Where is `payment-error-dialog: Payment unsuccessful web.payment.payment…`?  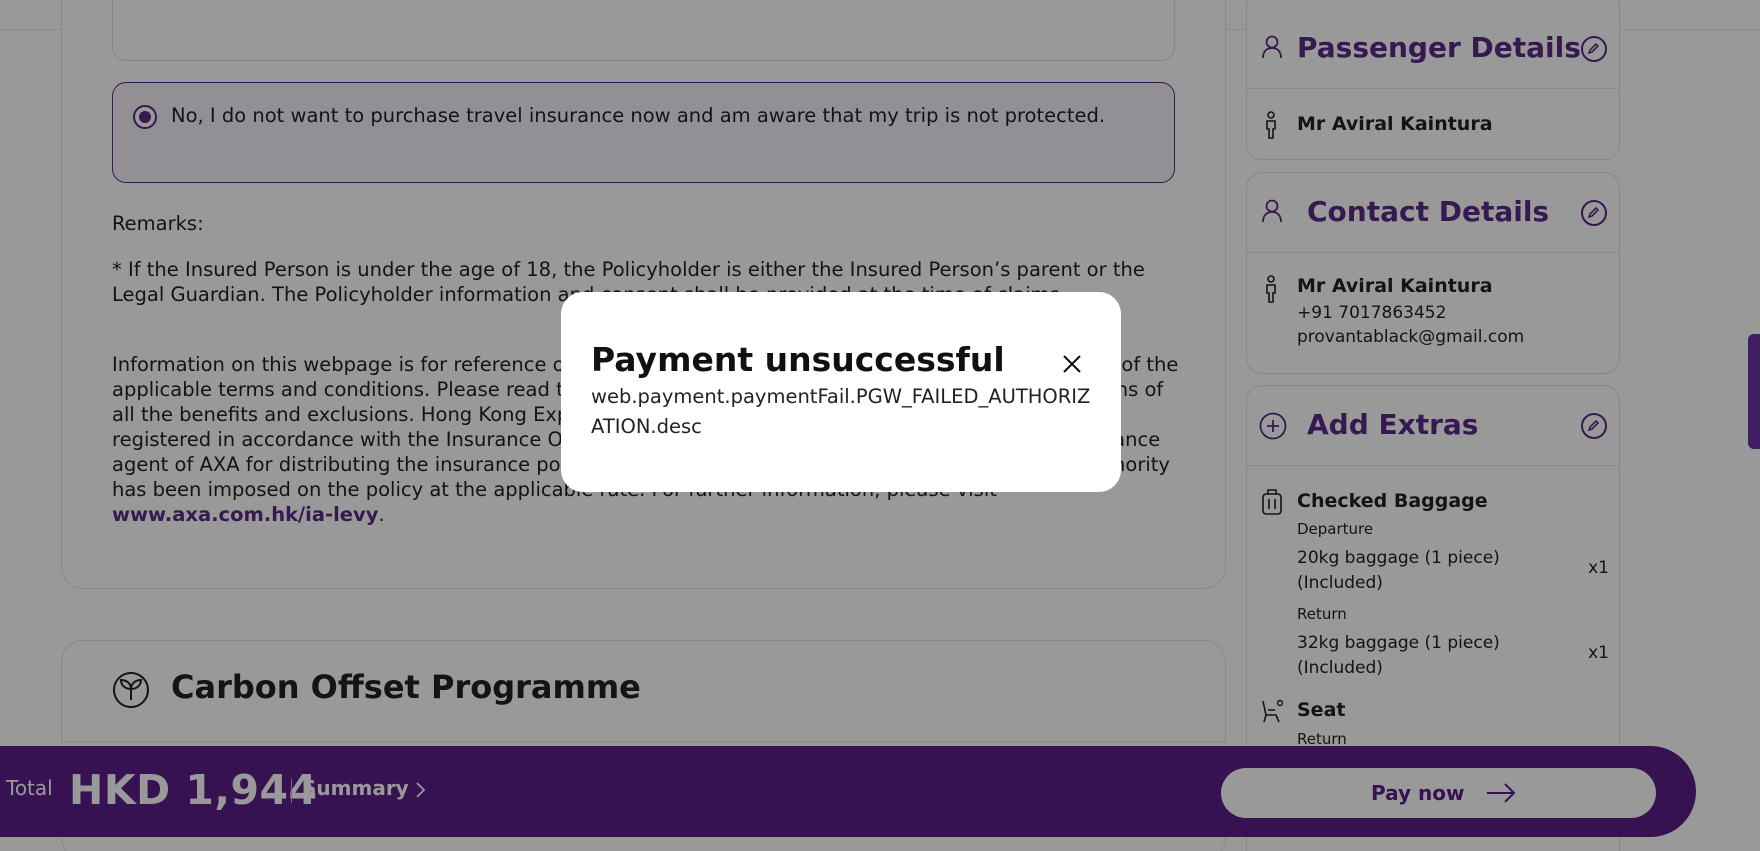 payment-error-dialog: Payment unsuccessful web.payment.payment… is located at coordinates (841, 392).